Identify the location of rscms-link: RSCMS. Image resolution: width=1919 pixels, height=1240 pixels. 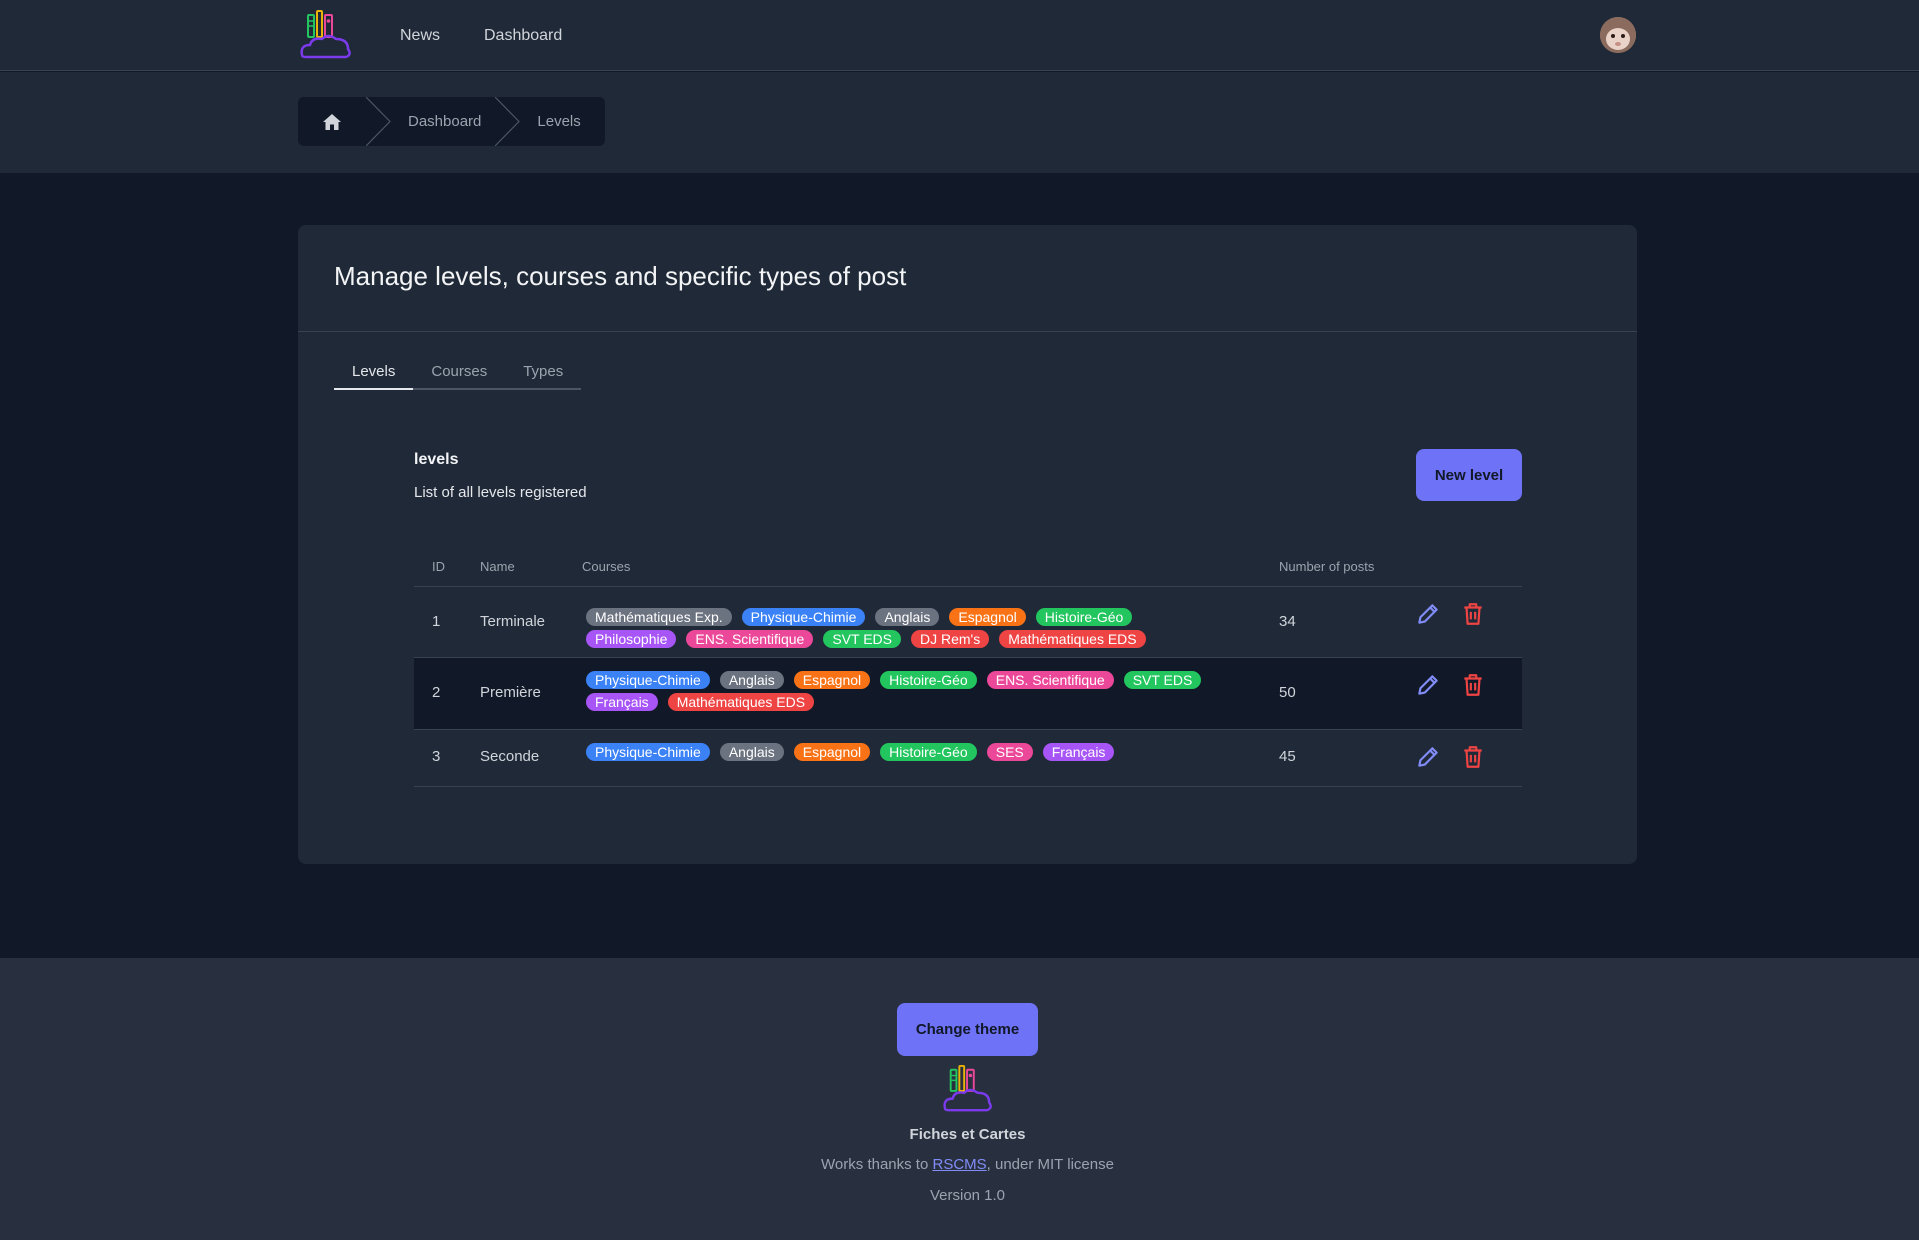
(959, 1164).